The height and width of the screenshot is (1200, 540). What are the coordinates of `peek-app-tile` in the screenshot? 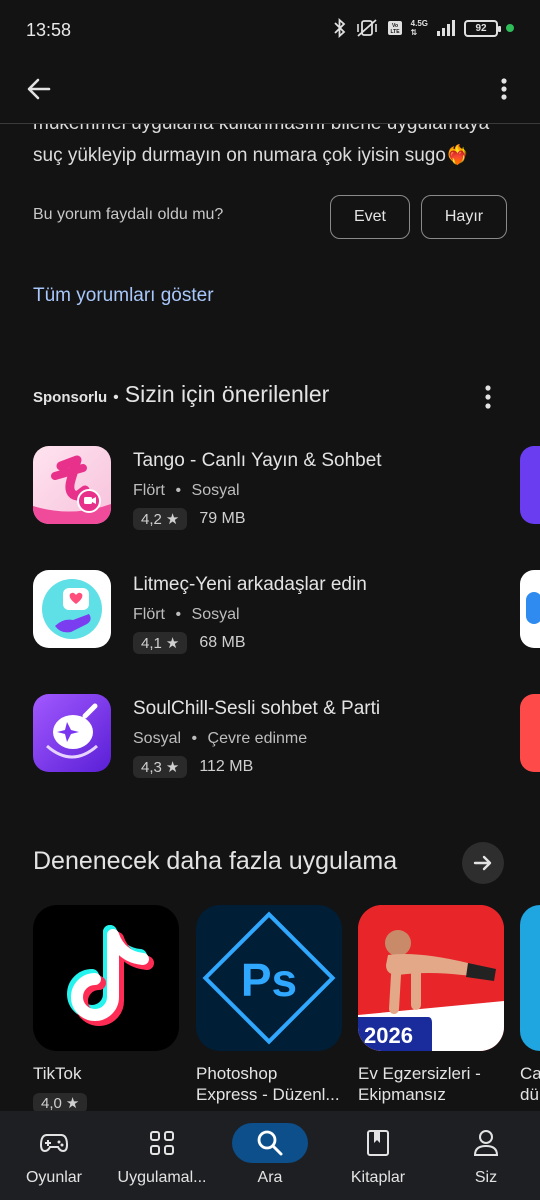 It's located at (530, 978).